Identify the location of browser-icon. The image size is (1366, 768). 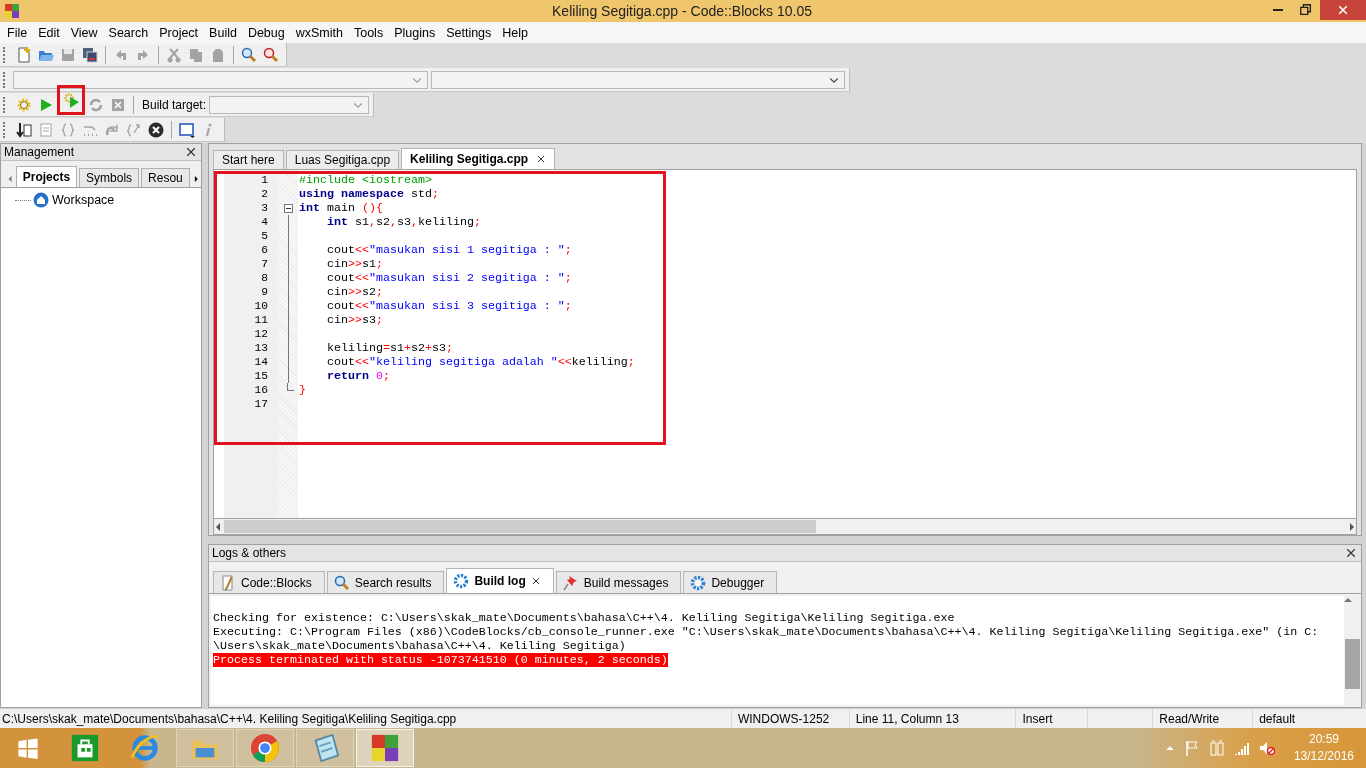
(265, 748).